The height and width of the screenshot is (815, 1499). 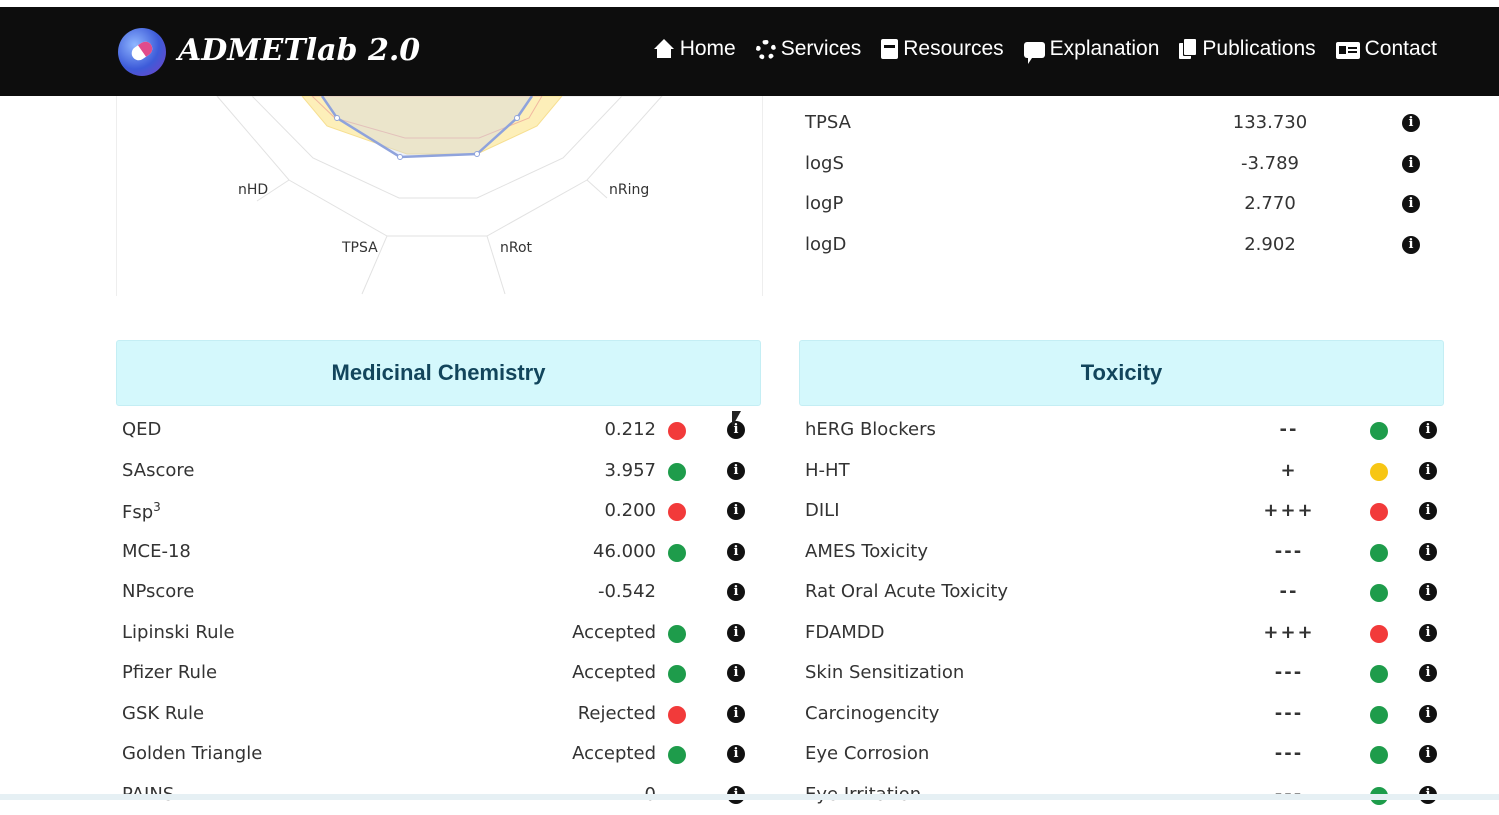 What do you see at coordinates (827, 470) in the screenshot?
I see `row-label: H-HT` at bounding box center [827, 470].